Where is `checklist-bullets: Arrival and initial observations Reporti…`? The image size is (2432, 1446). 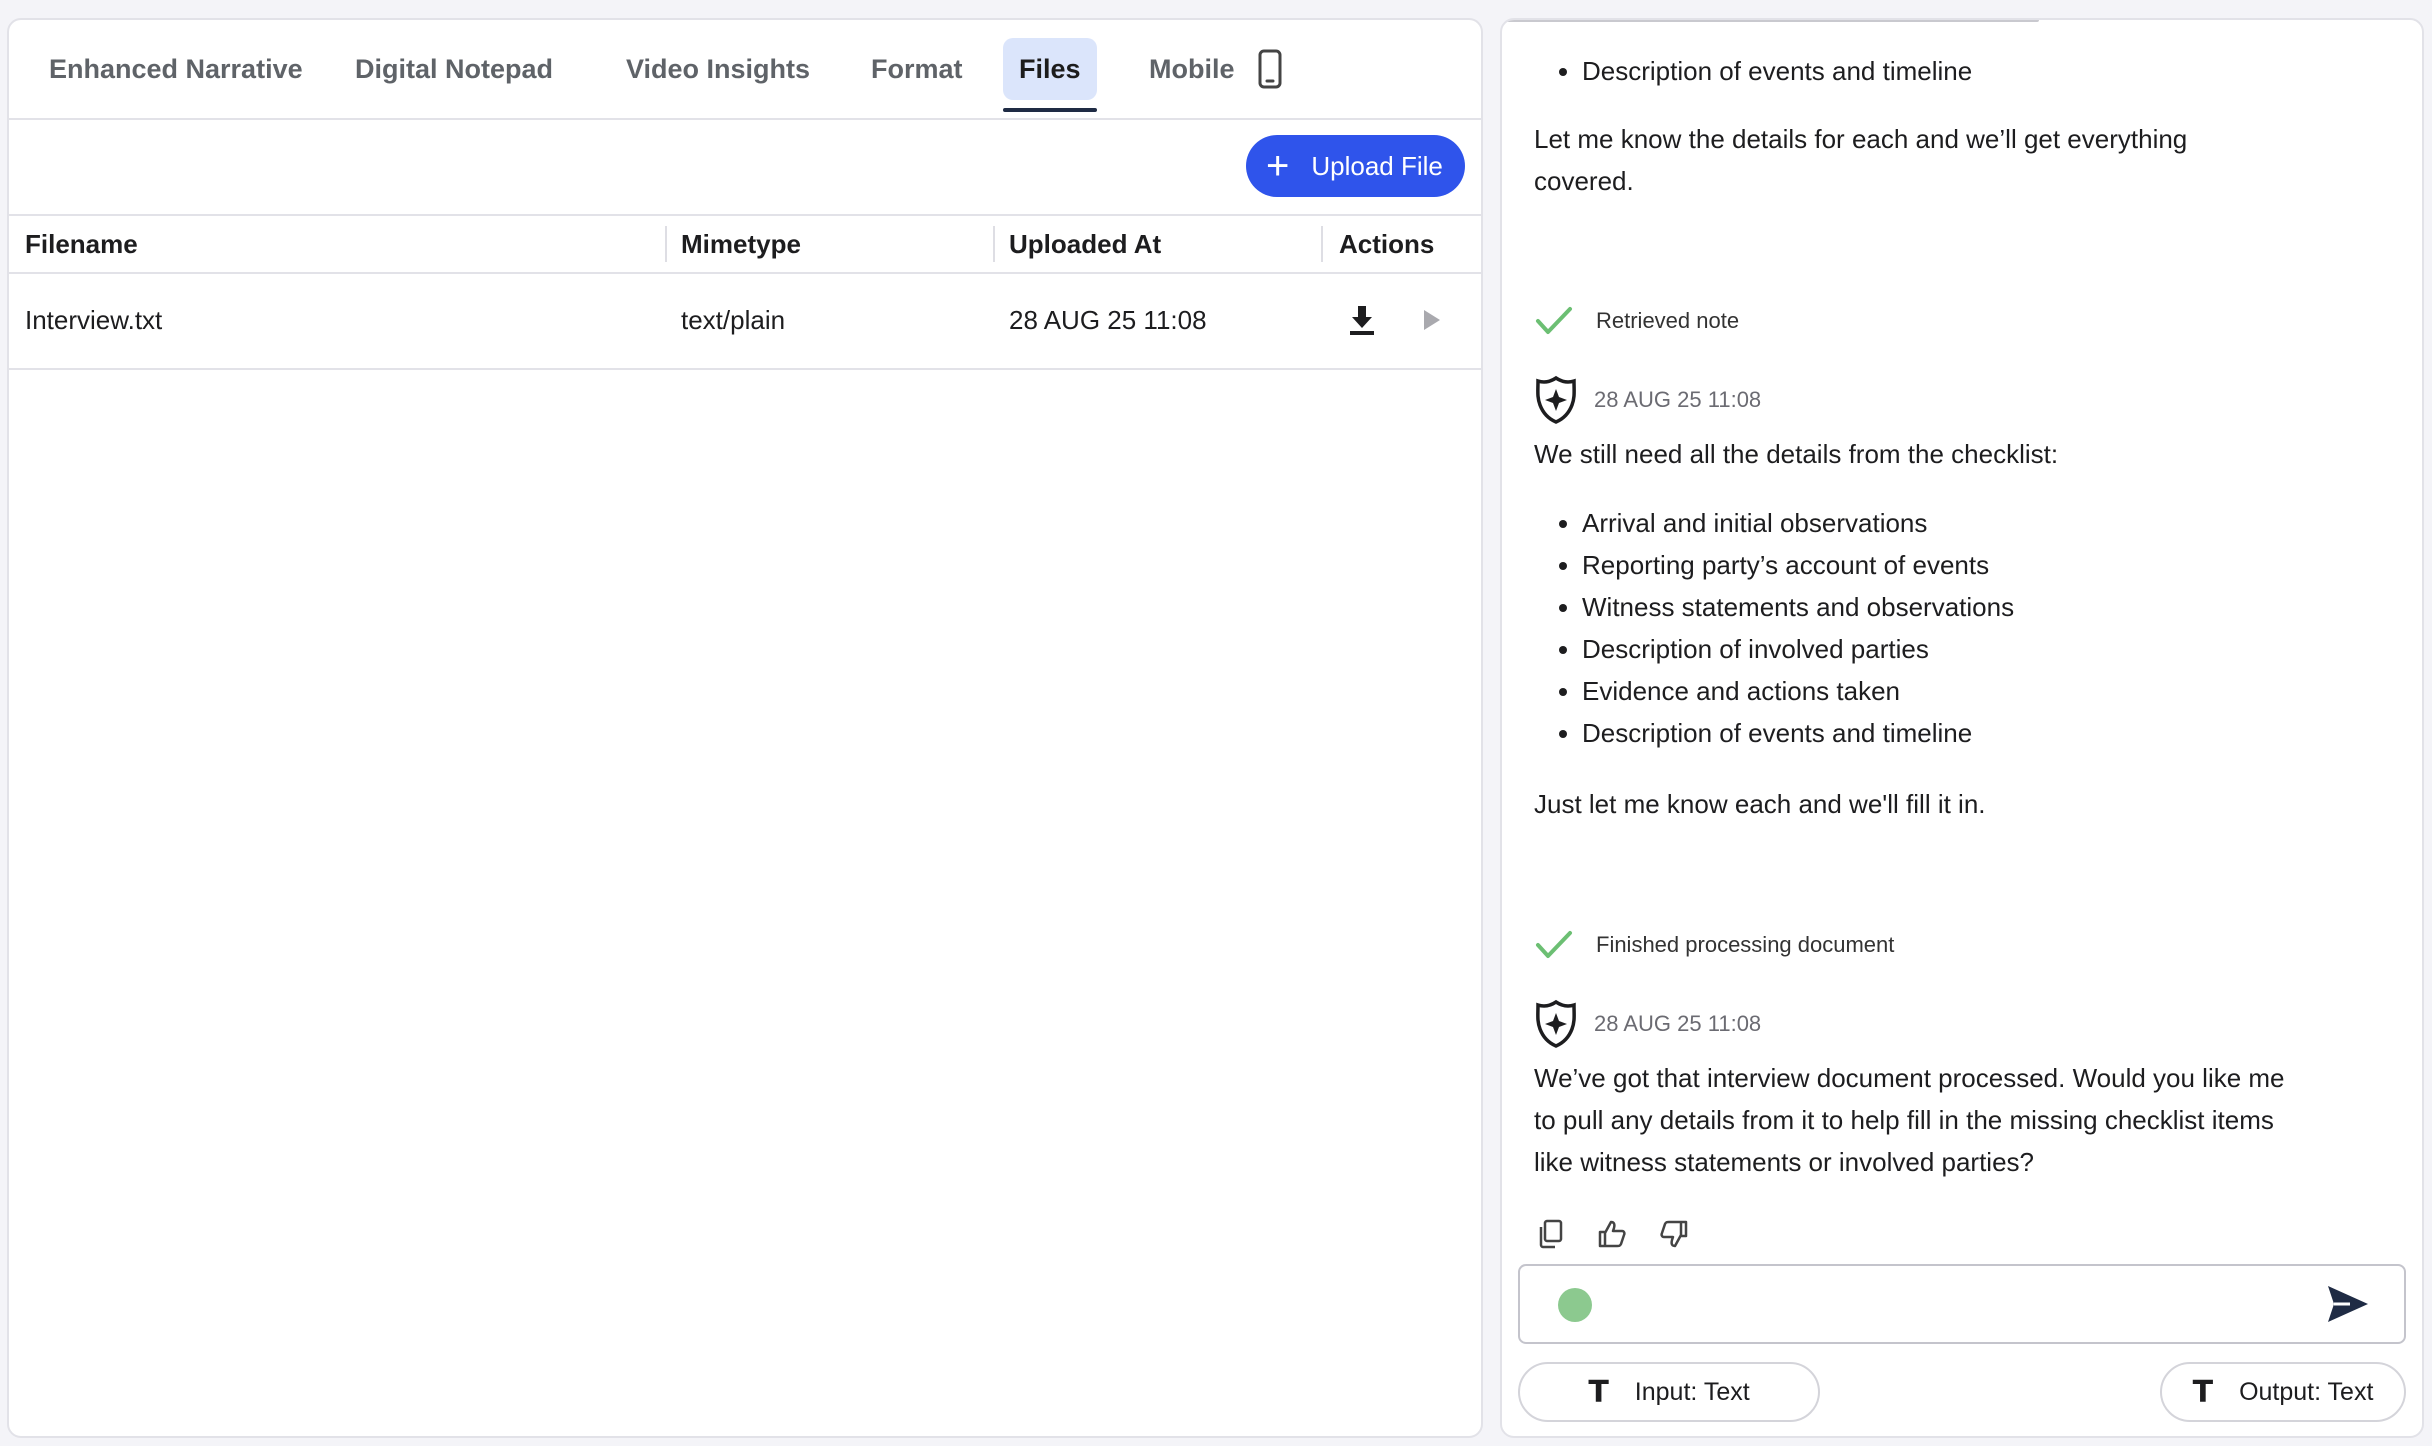
checklist-bullets: Arrival and initial observations Reporti… is located at coordinates (1978, 628).